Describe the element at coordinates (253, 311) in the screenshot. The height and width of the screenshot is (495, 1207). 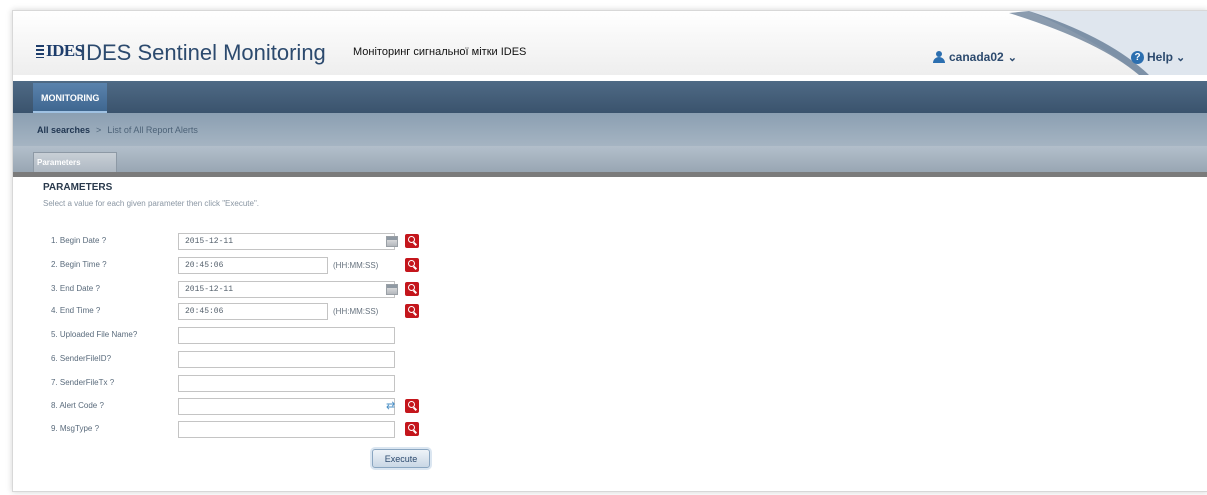
I see `end-time-input` at that location.